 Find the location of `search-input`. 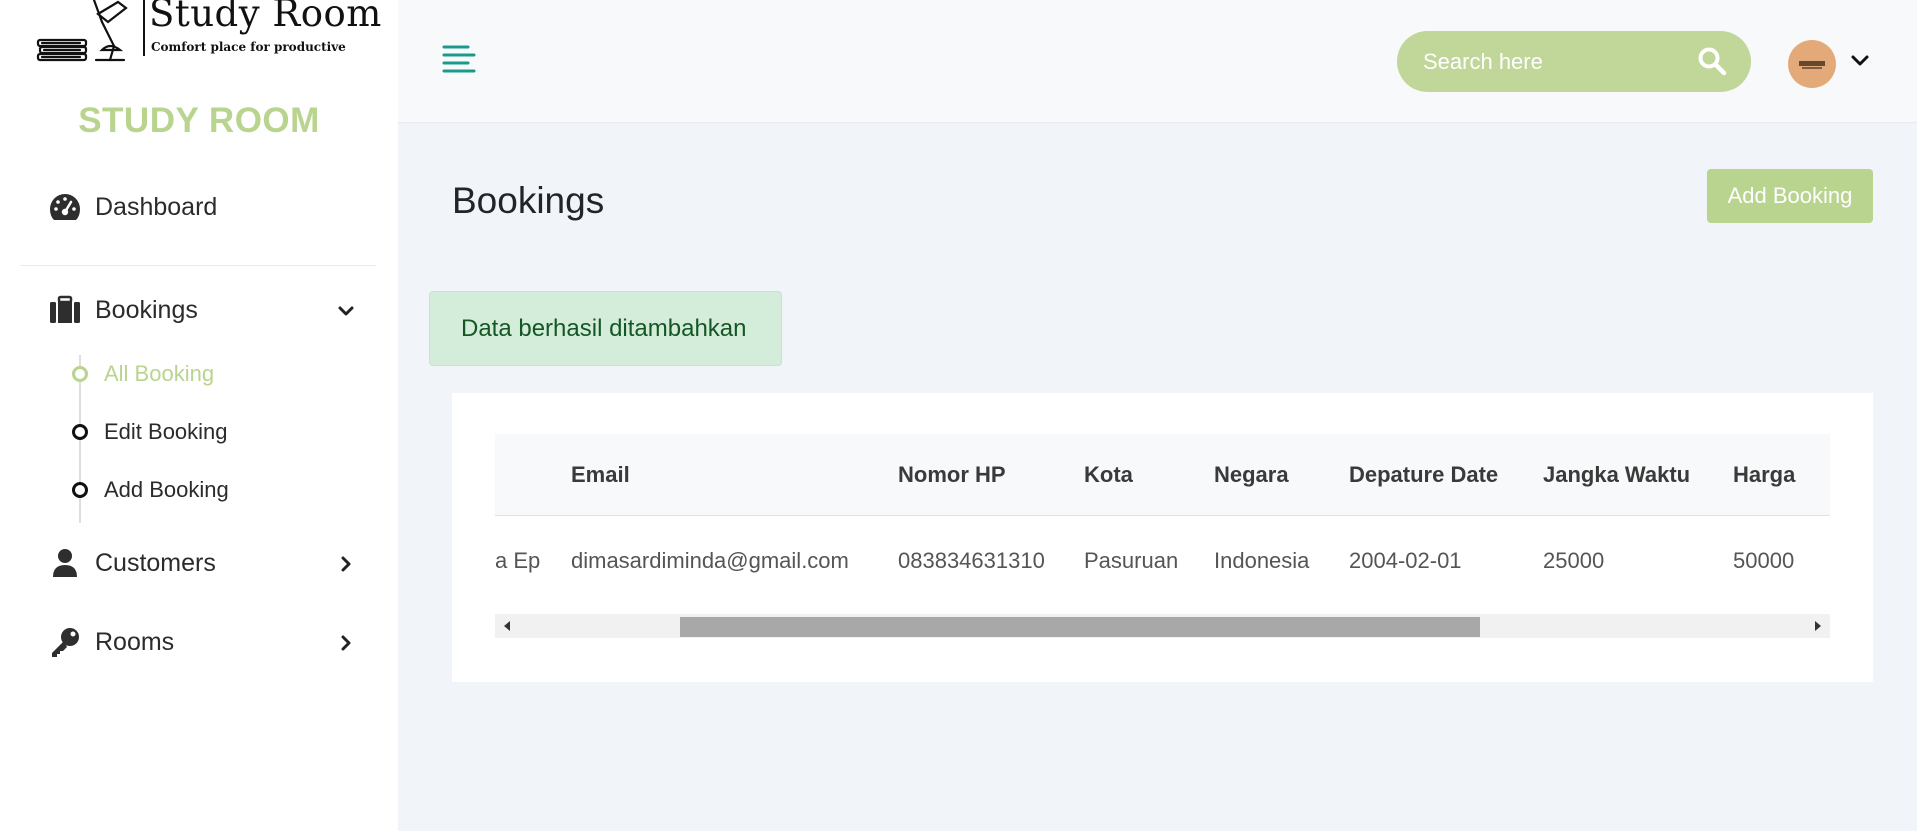

search-input is located at coordinates (1553, 61).